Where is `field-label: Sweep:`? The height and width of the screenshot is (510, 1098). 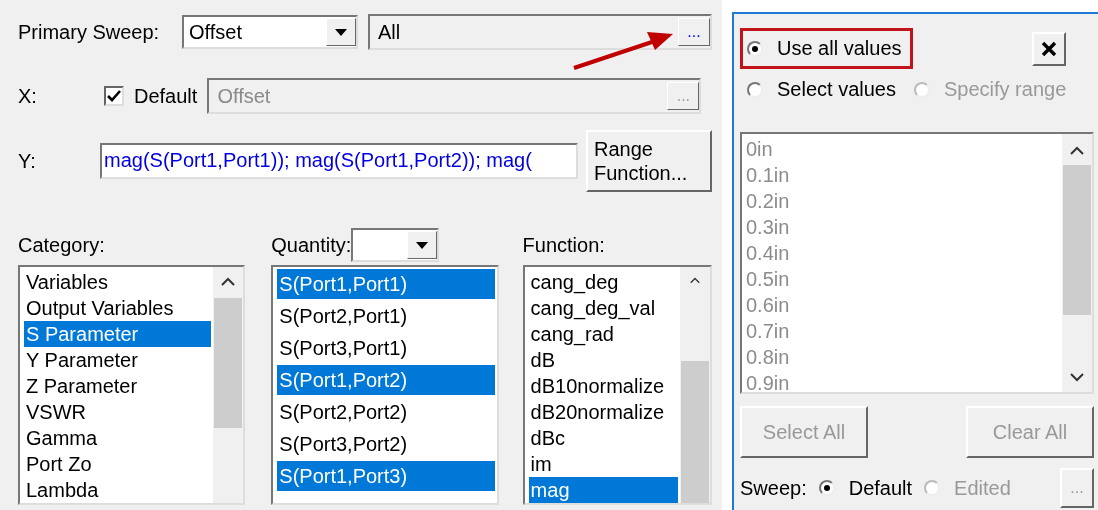
field-label: Sweep: is located at coordinates (773, 488).